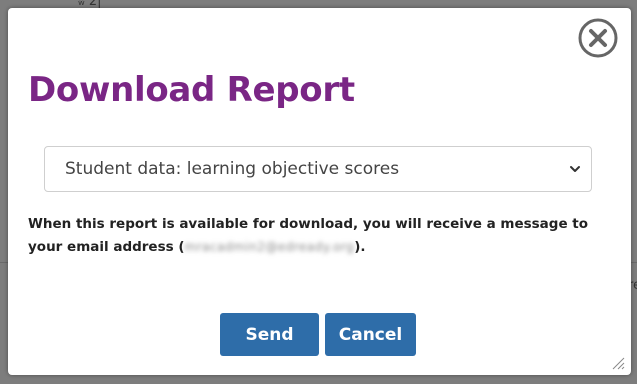  Describe the element at coordinates (618, 363) in the screenshot. I see `resize-handle-icon` at that location.